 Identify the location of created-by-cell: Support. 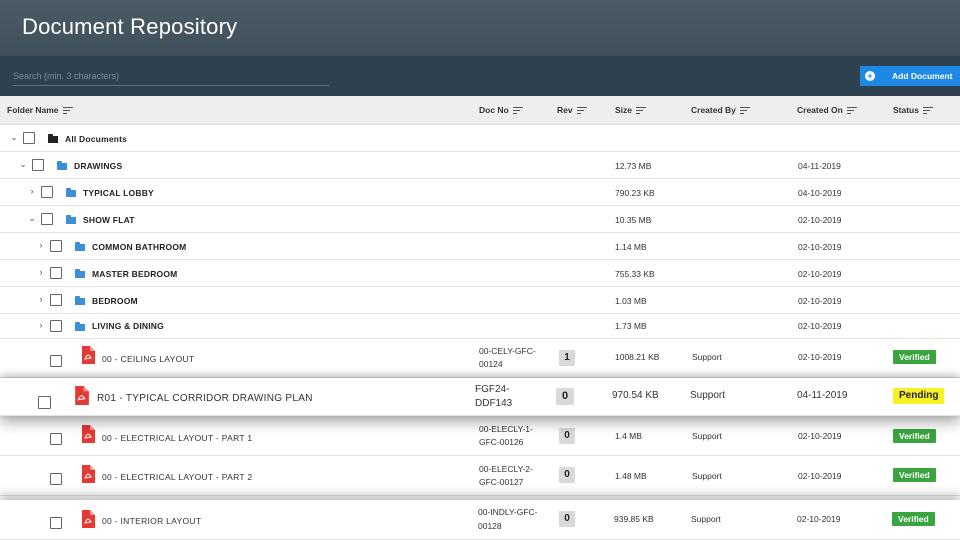
(706, 519).